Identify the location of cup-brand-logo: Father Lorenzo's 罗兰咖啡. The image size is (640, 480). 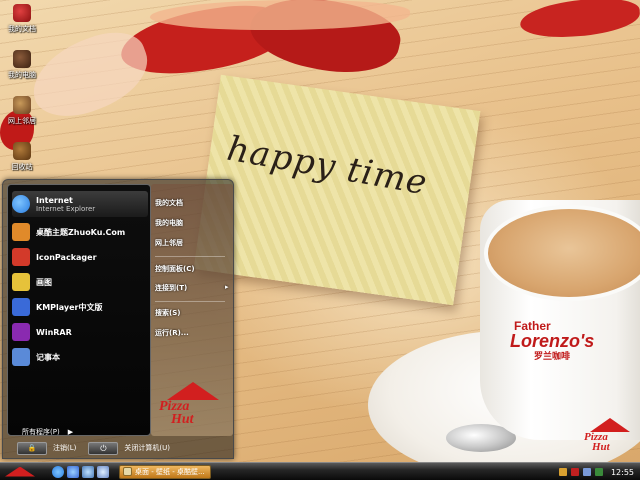
(552, 340).